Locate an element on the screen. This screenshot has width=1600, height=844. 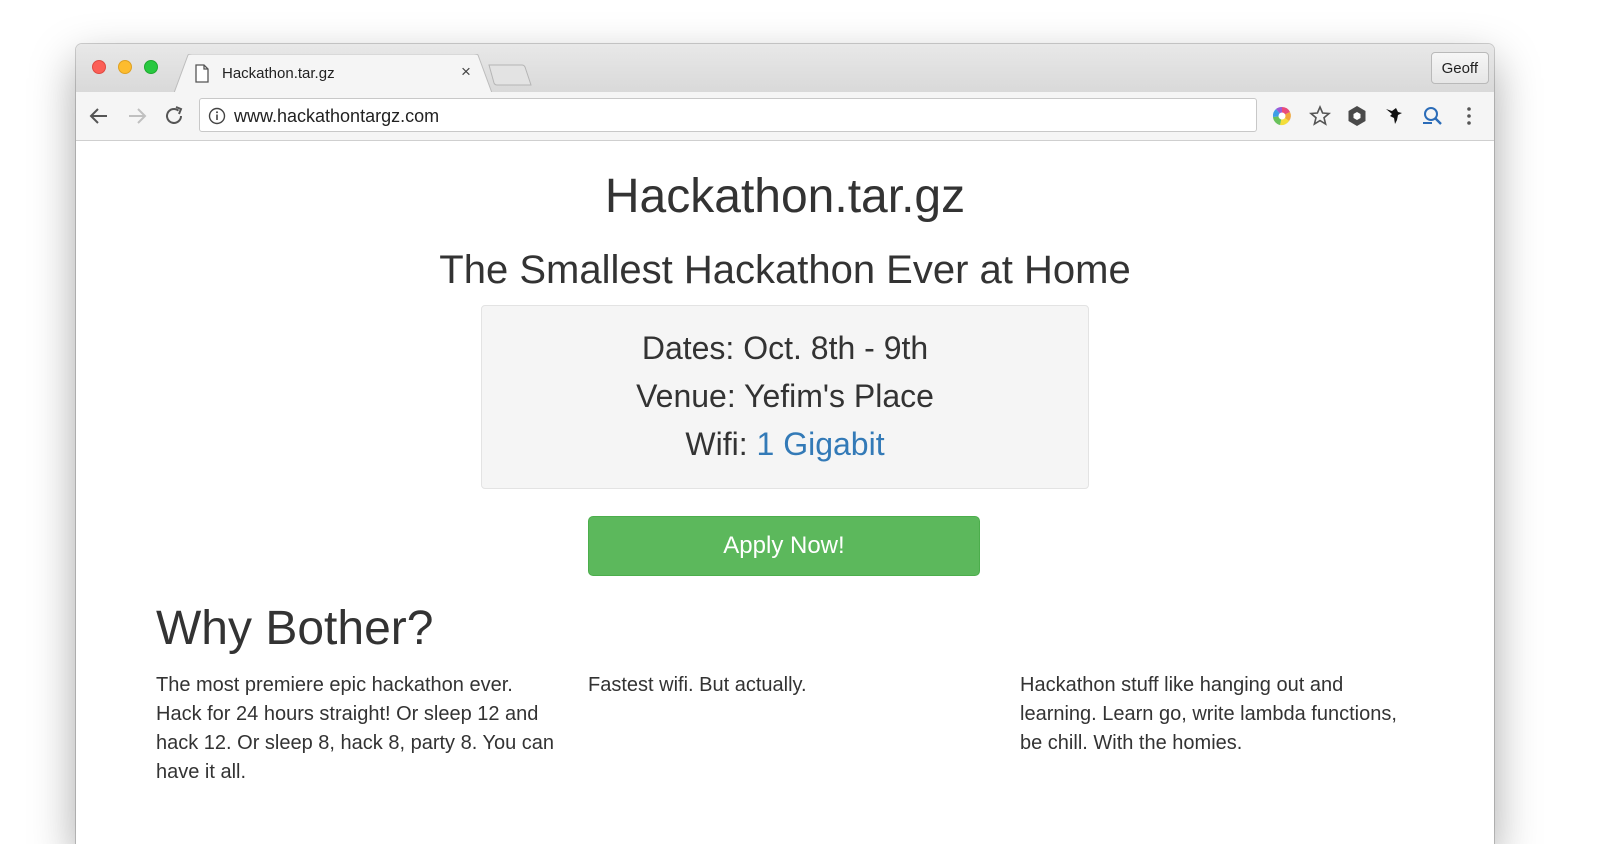
wifi-link: 1 Gigabit is located at coordinates (821, 444).